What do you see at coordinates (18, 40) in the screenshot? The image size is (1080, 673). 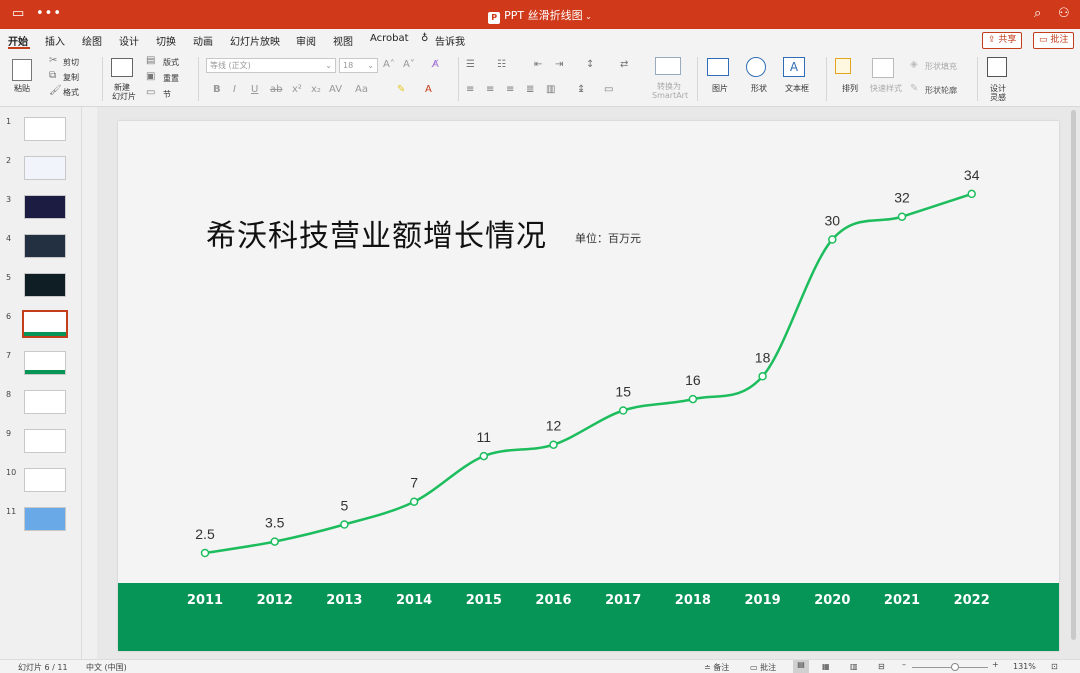 I see `tab-home: 开始` at bounding box center [18, 40].